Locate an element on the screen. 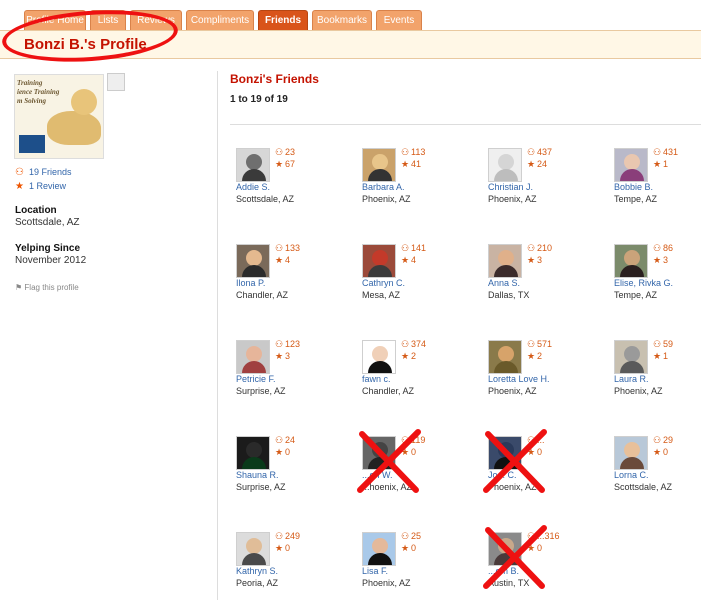  friend-card: ⚇ 571 ★ 2 Loretta Love H. Phoenix, AZ is located at coordinates (548, 372).